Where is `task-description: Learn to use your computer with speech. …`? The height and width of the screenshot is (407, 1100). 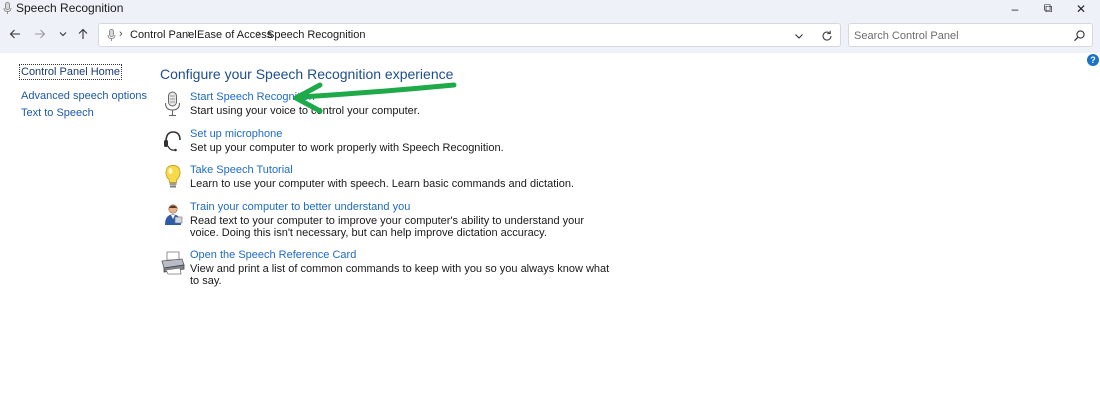
task-description: Learn to use your computer with speech. … is located at coordinates (382, 184).